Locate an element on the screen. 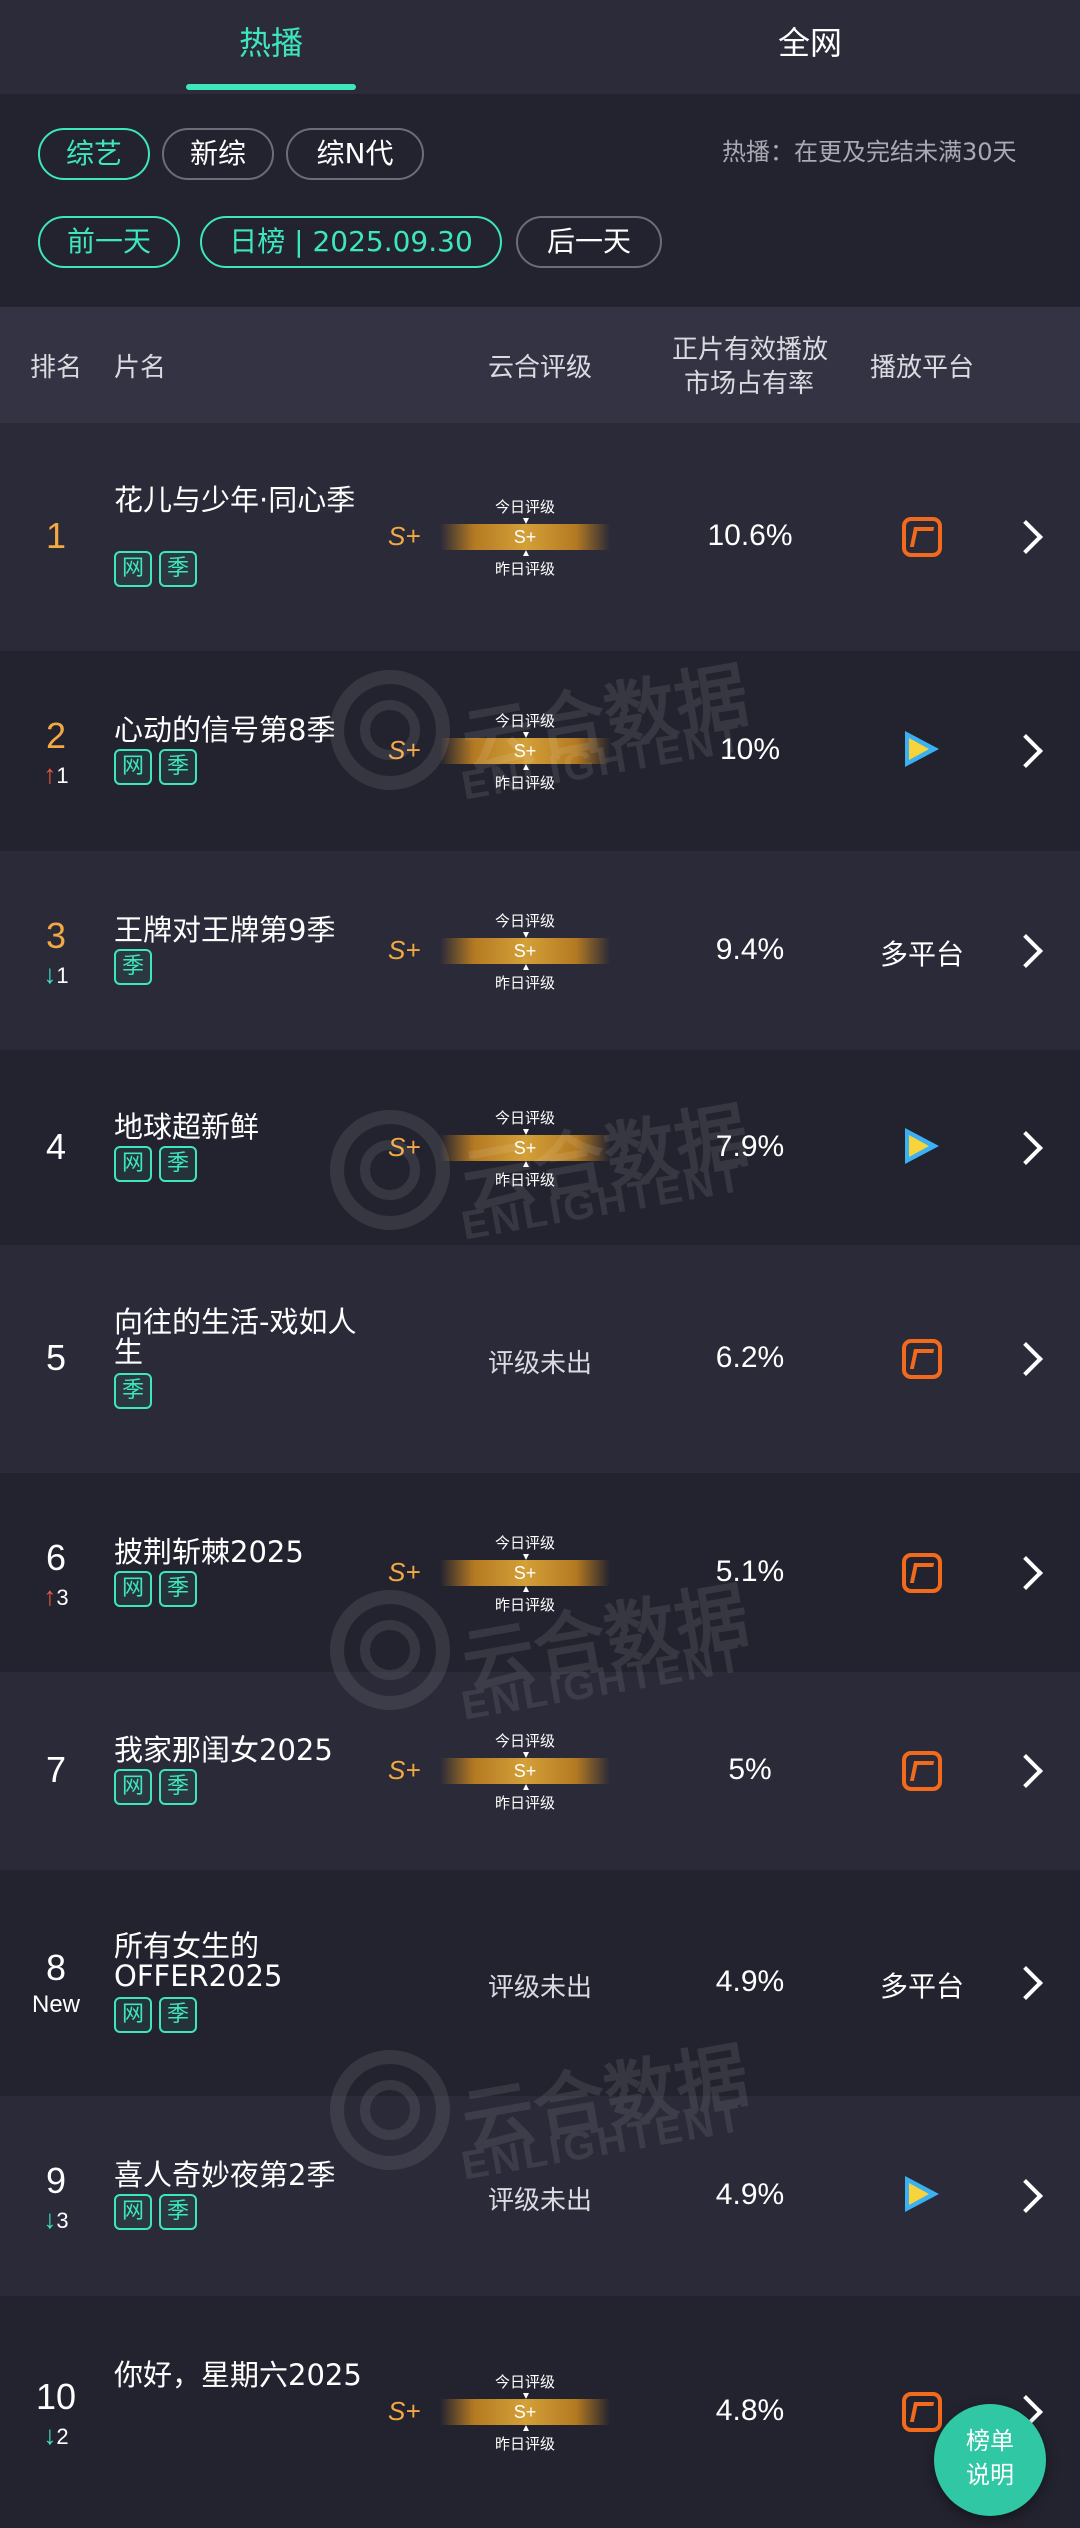 Image resolution: width=1080 pixels, height=2528 pixels. market-share: 4.9% is located at coordinates (750, 2194).